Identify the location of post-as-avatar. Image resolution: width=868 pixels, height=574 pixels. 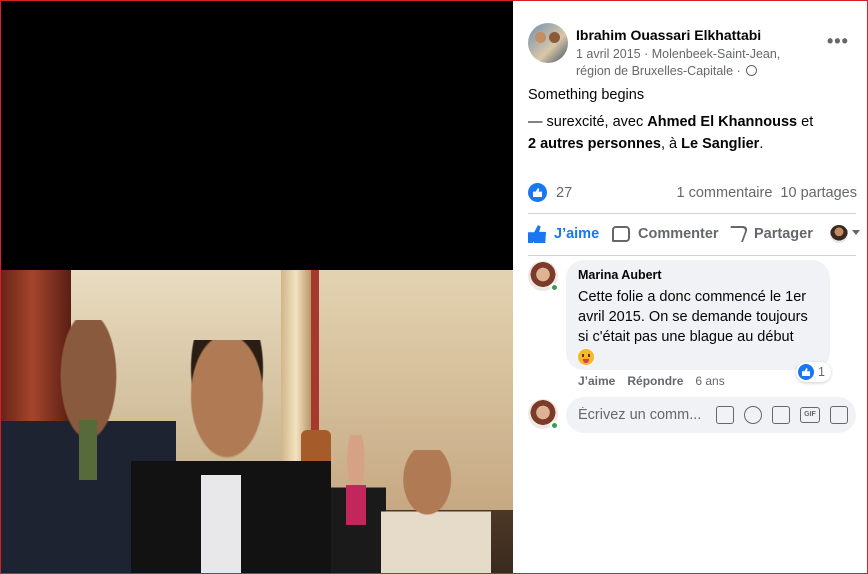
(839, 234).